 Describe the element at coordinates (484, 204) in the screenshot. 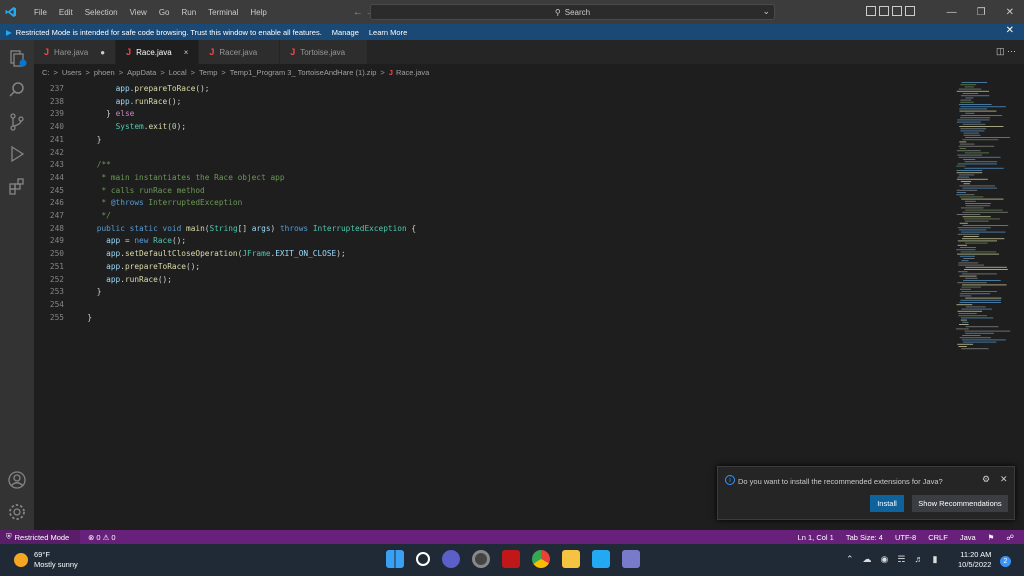

I see `code-line: 246 * @throws InterruptedException` at that location.